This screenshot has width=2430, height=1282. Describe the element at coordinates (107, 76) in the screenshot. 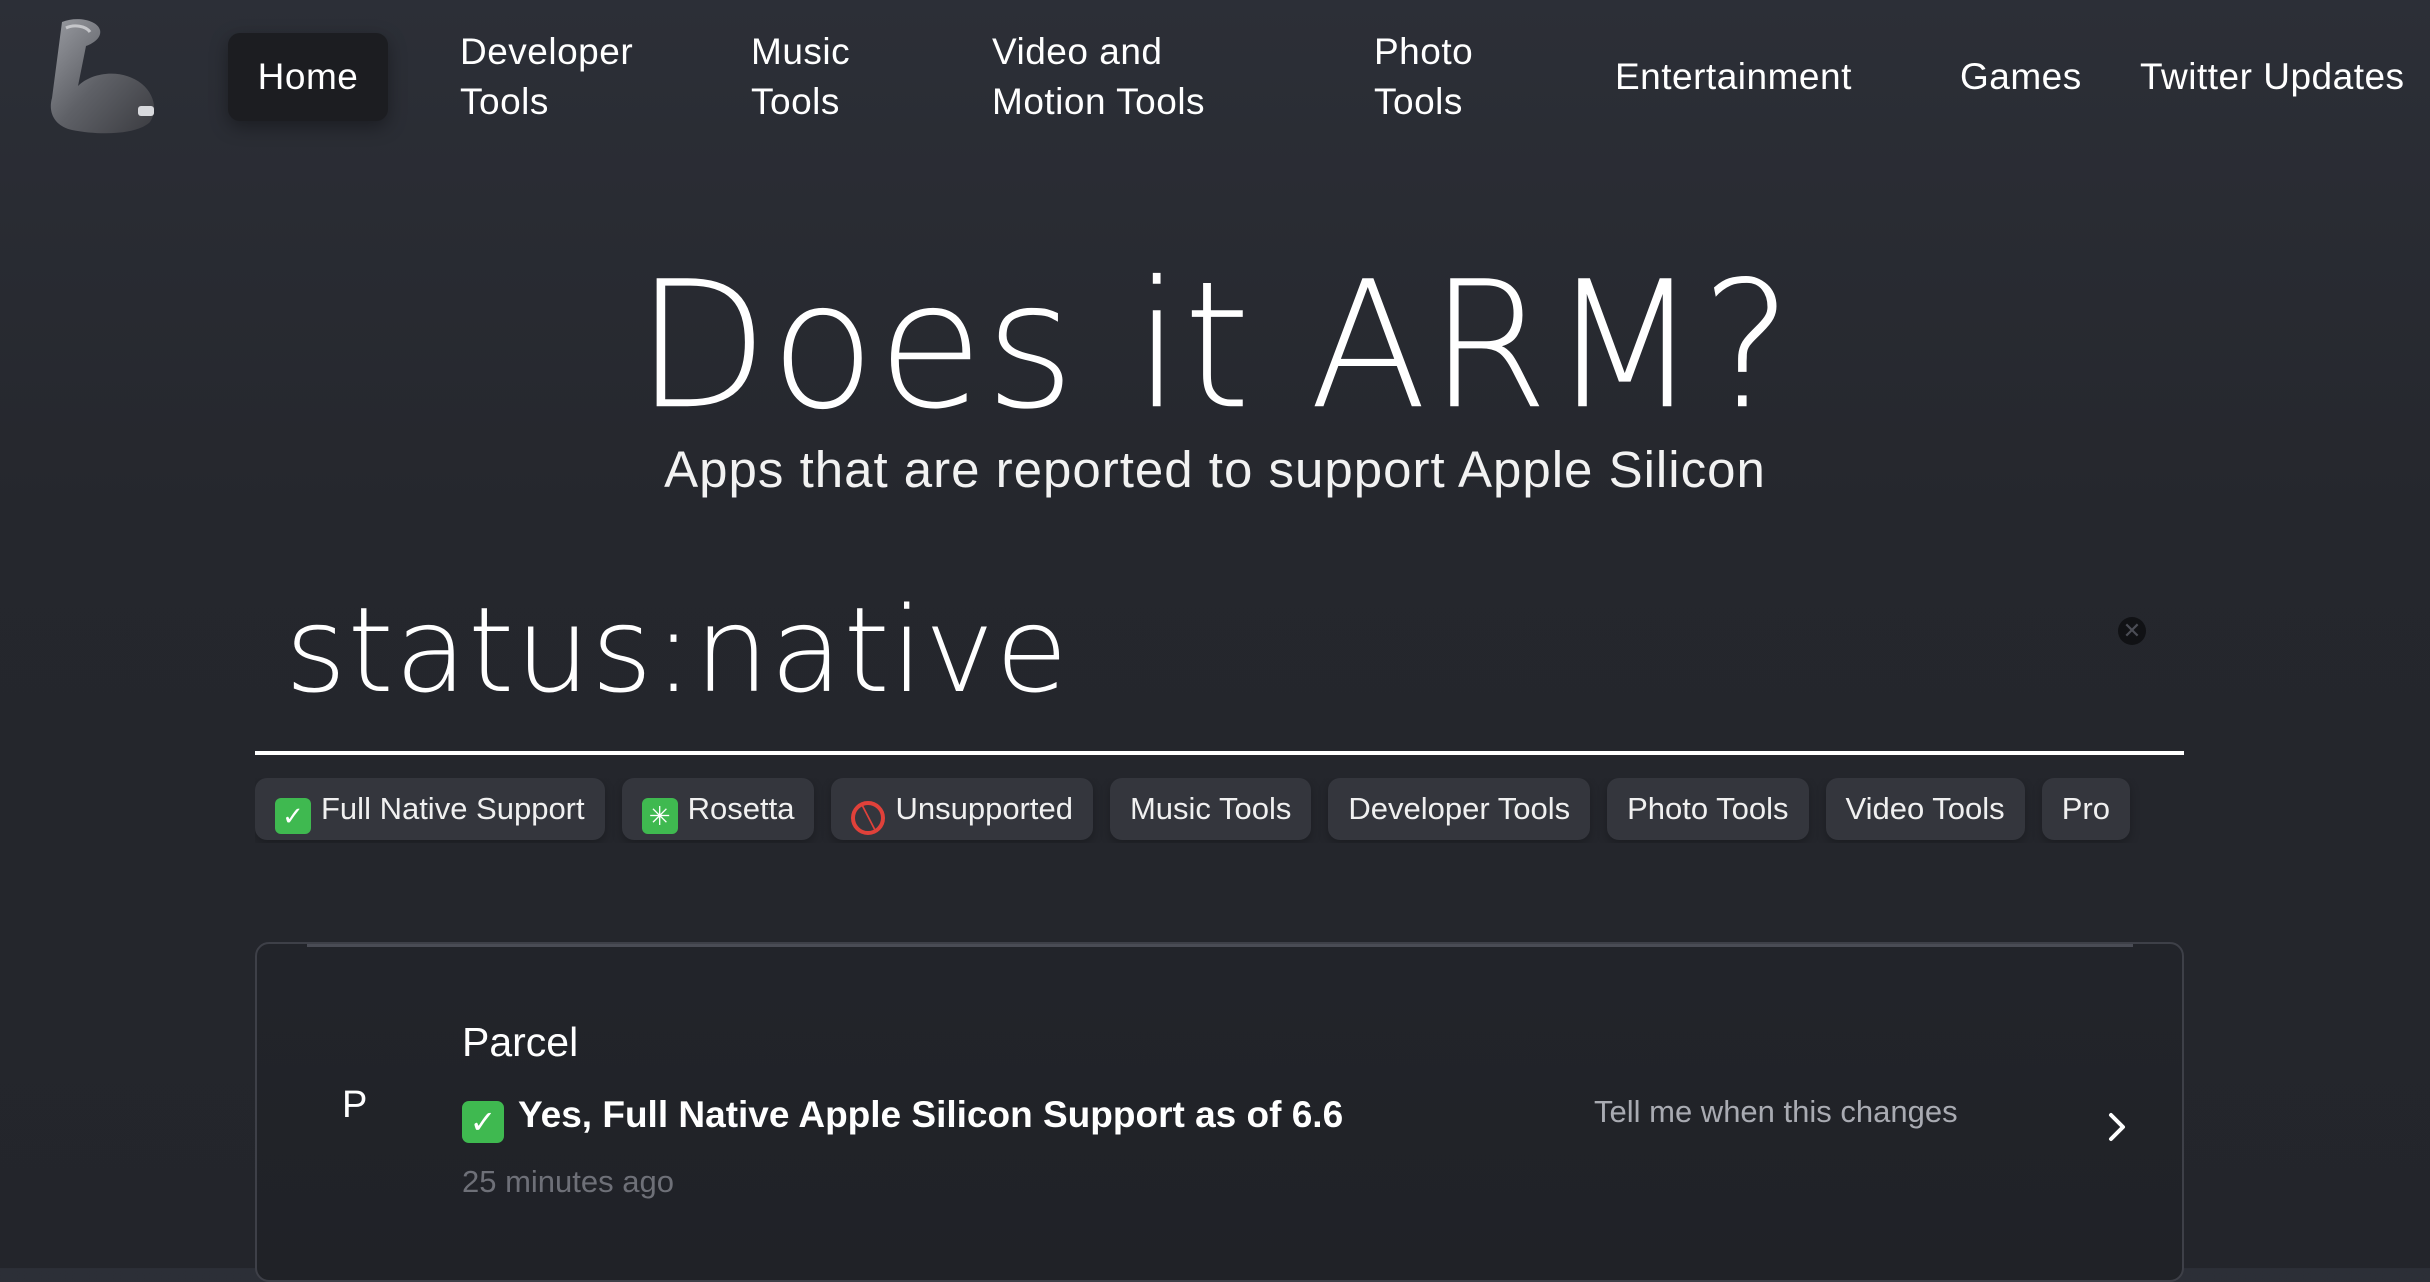

I see `flexed-biceps-icon` at that location.